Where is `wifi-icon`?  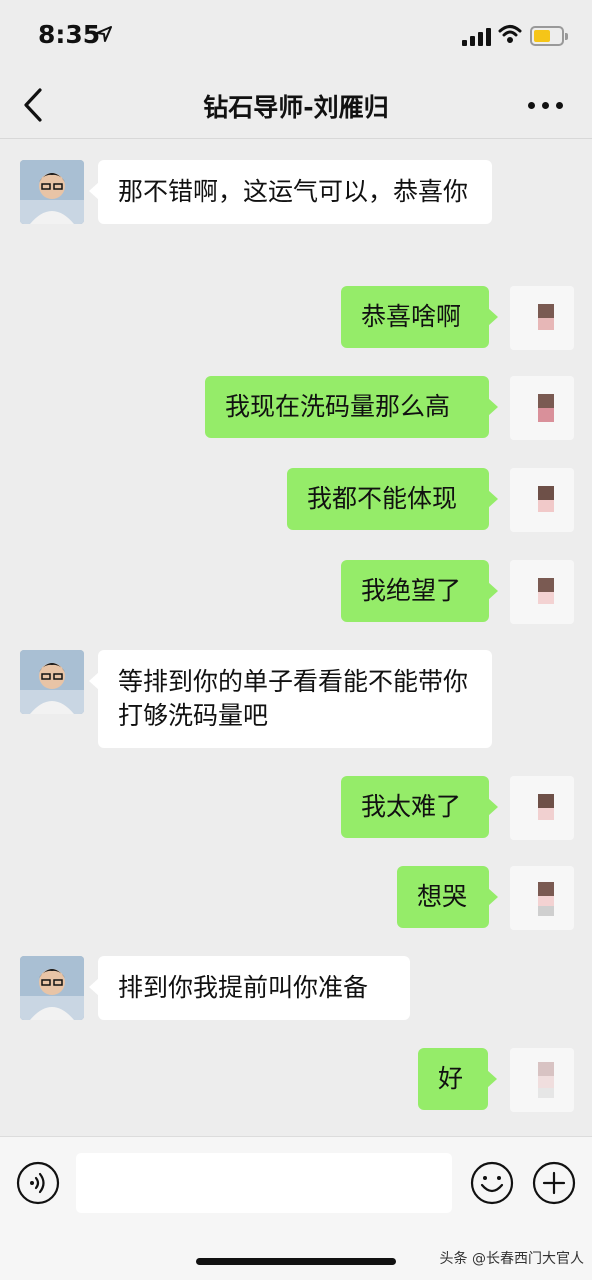 wifi-icon is located at coordinates (510, 34).